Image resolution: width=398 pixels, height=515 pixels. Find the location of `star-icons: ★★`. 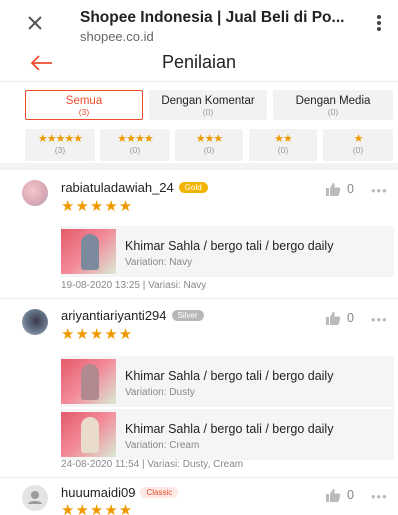

star-icons: ★★ is located at coordinates (283, 139).